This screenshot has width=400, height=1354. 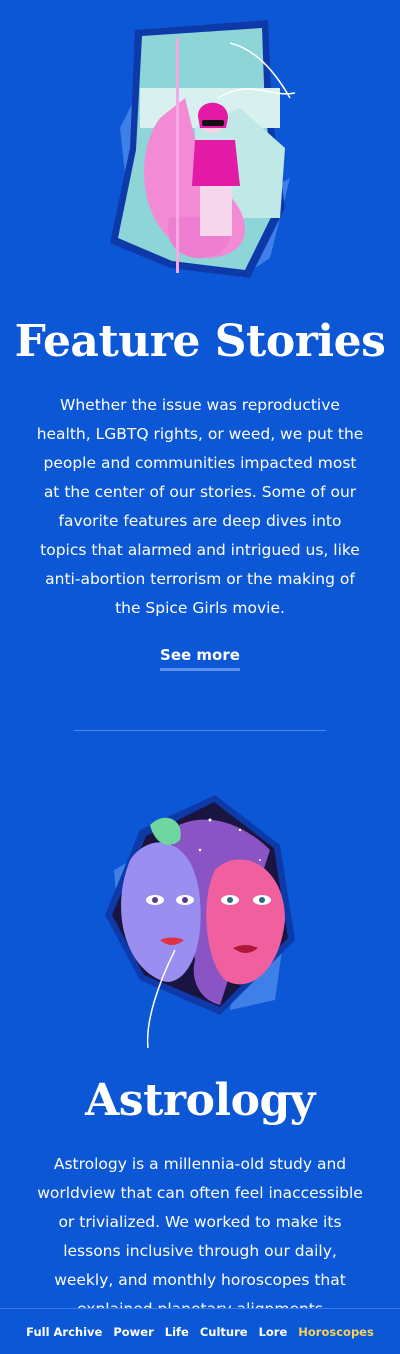 I want to click on see-more-label: See more, so click(x=200, y=658).